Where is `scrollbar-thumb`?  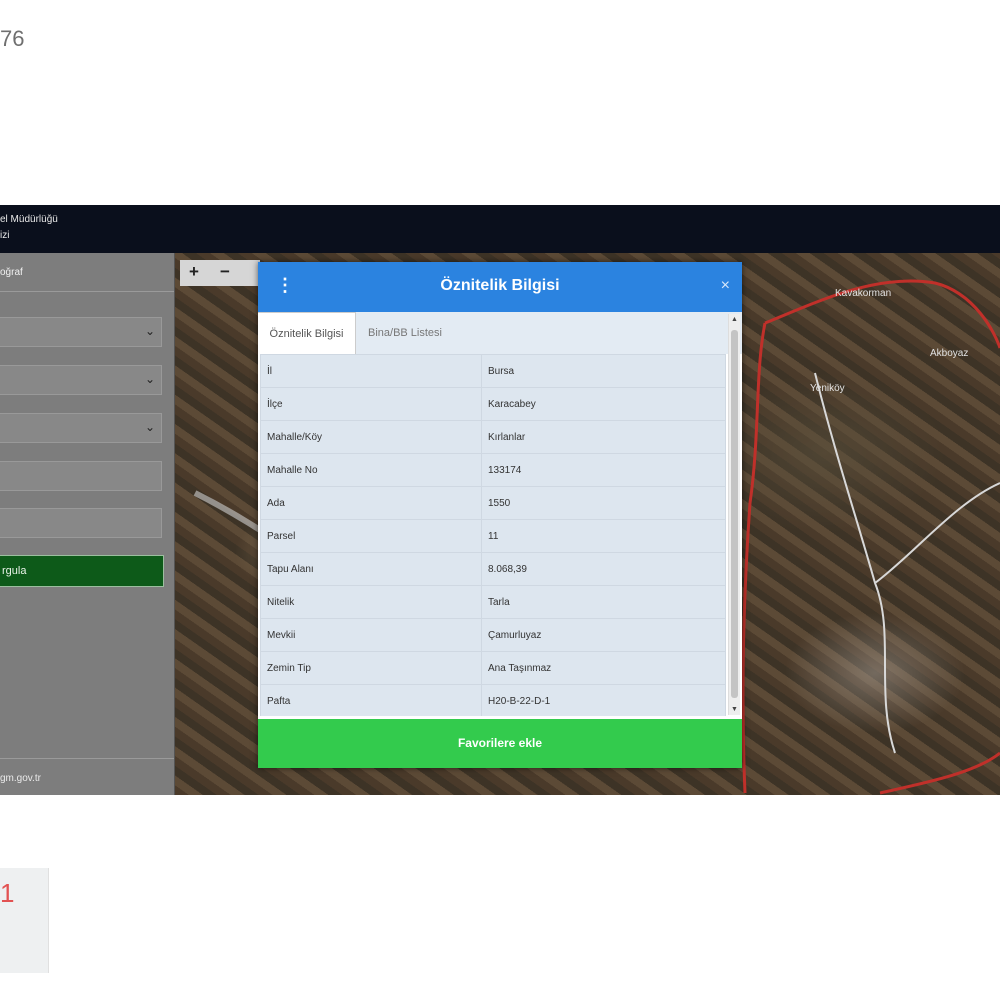 scrollbar-thumb is located at coordinates (734, 514).